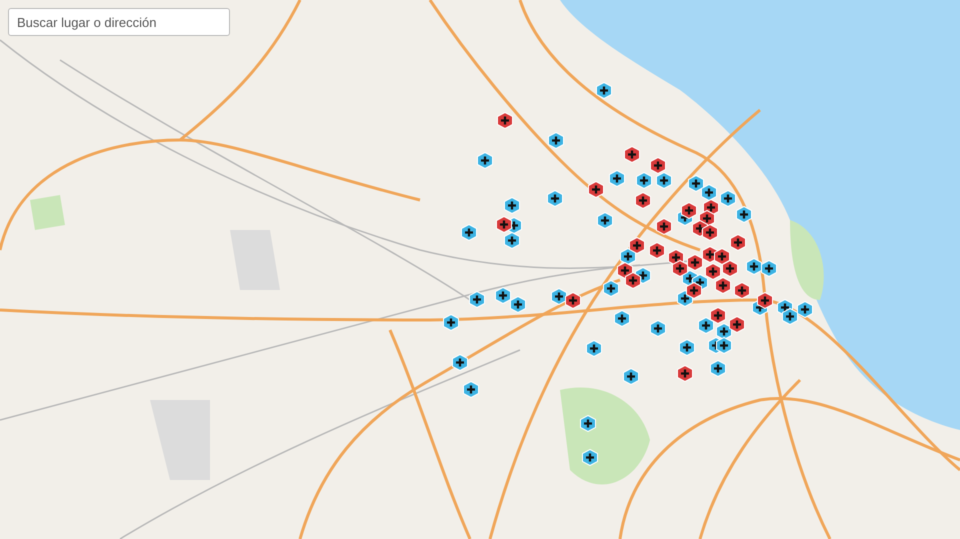  I want to click on search-field: Buscar lugar o dirección, so click(119, 22).